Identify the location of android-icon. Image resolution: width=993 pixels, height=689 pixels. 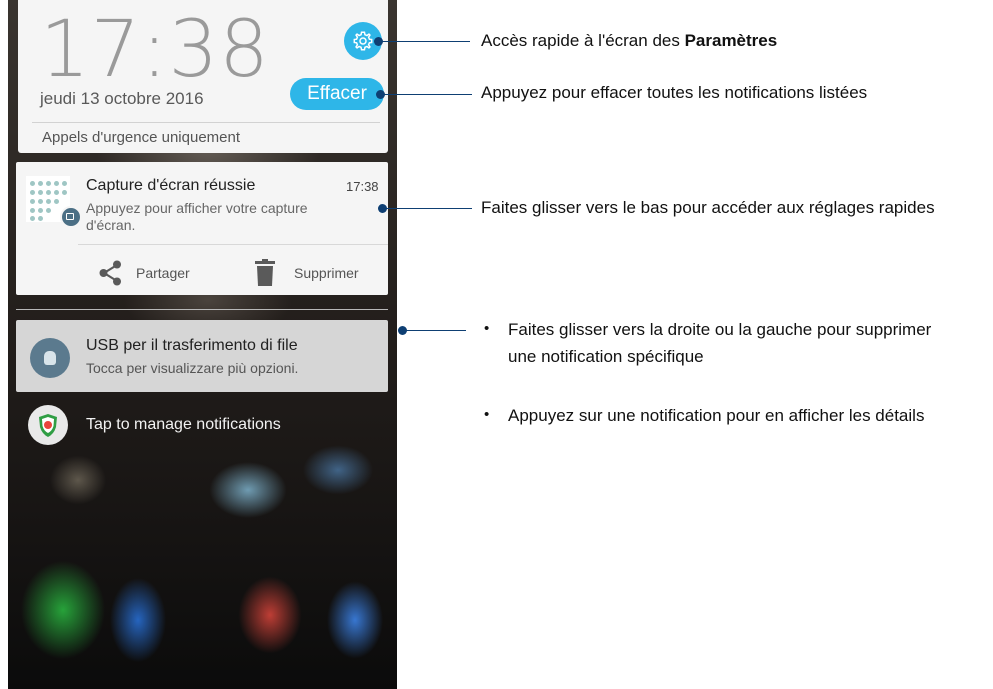
(50, 358).